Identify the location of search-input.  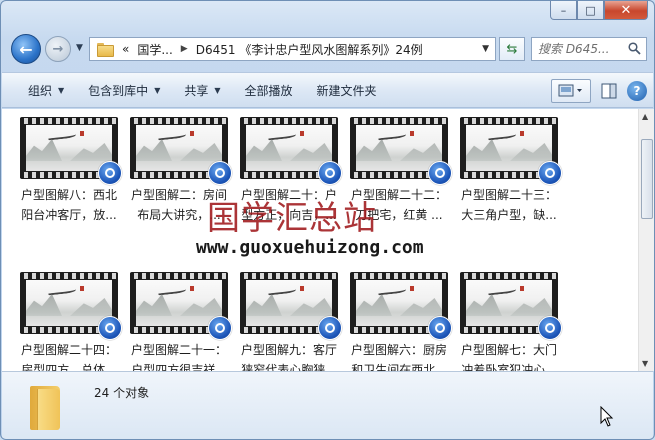
(584, 49).